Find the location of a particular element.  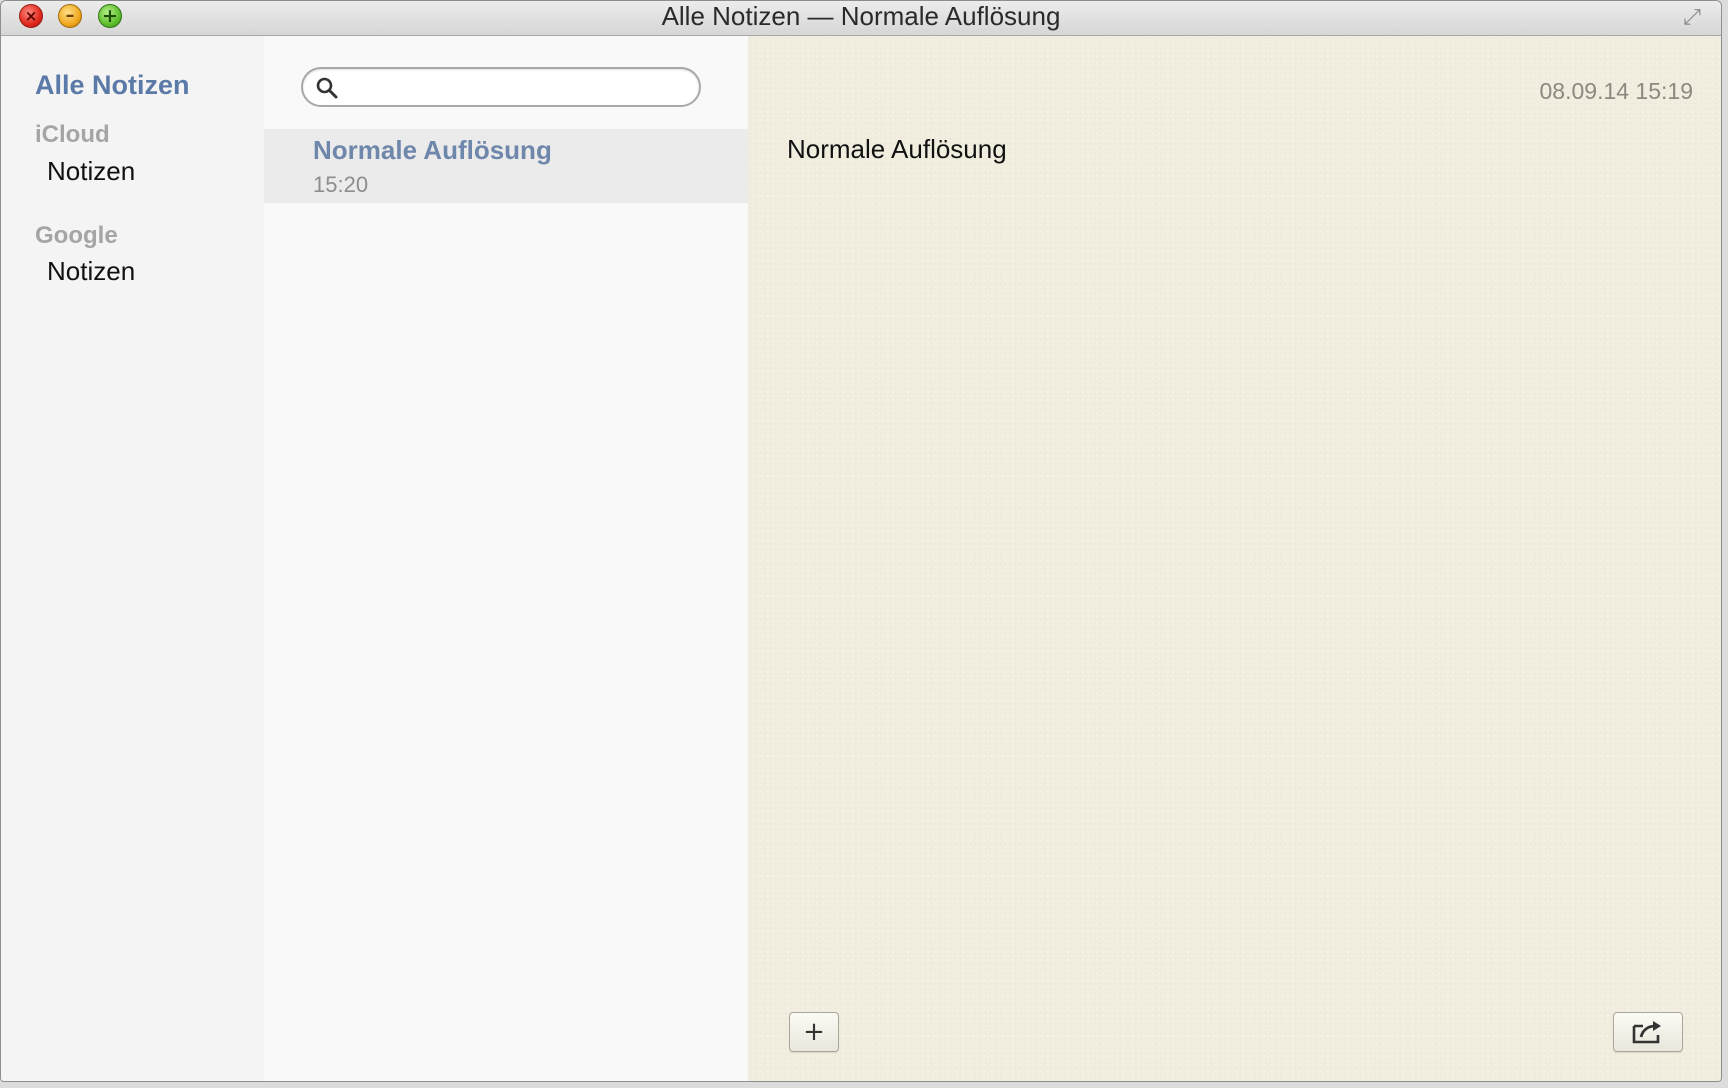

search-field is located at coordinates (501, 87).